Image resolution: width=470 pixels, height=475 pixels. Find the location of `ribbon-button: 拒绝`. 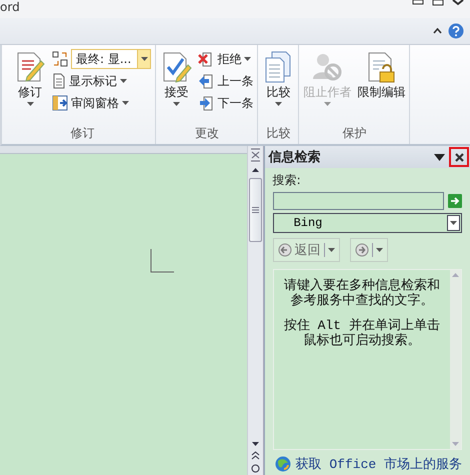

ribbon-button: 拒绝 is located at coordinates (226, 59).